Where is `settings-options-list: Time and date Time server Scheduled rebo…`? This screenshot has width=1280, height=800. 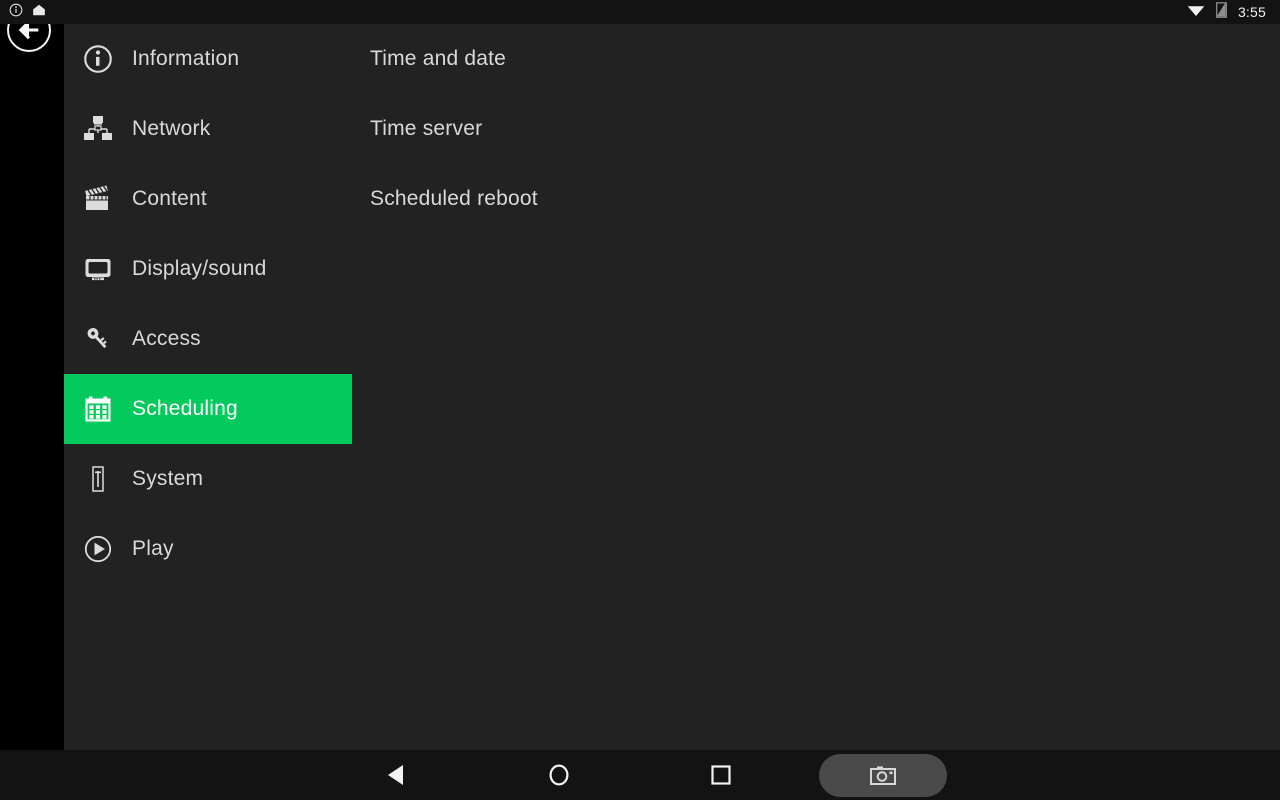
settings-options-list: Time and date Time server Scheduled rebo… is located at coordinates (670, 129).